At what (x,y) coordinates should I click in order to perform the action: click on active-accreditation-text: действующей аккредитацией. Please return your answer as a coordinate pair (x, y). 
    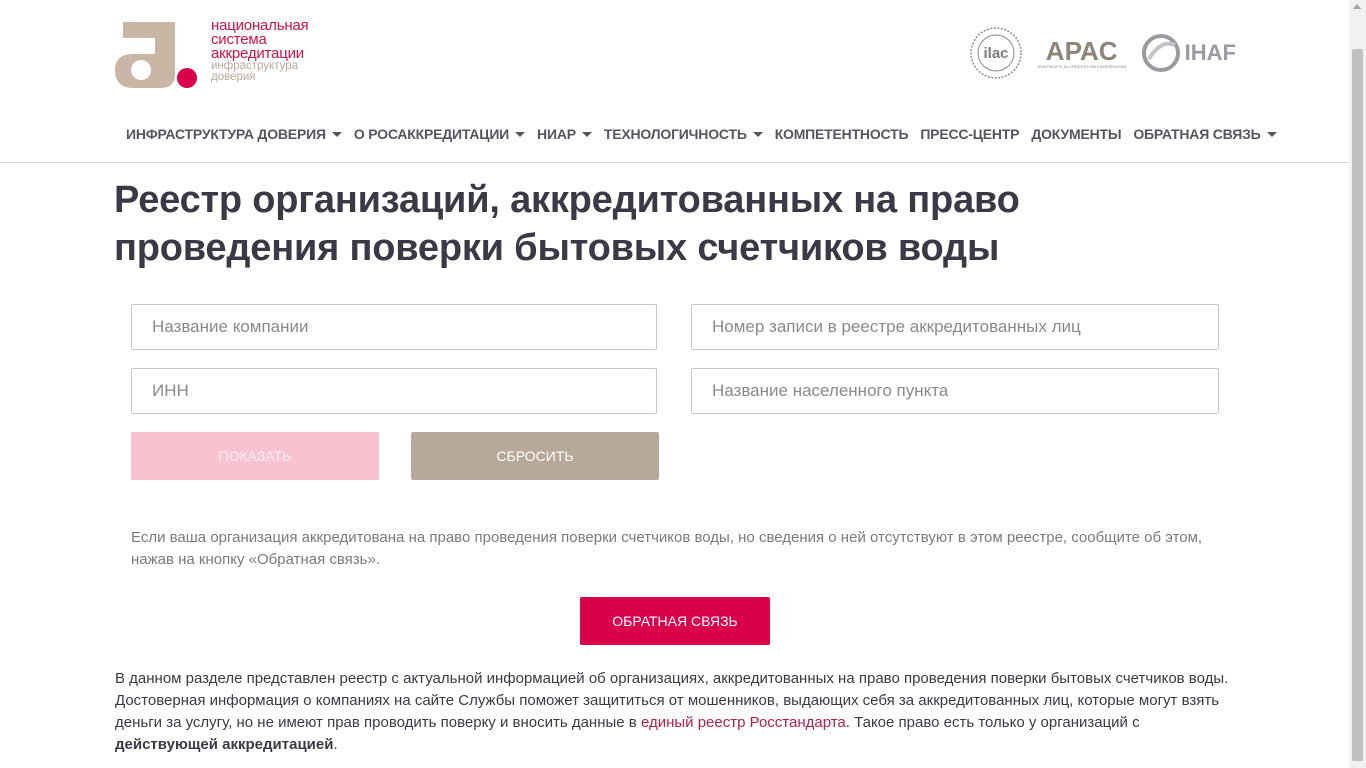
    Looking at the image, I should click on (224, 744).